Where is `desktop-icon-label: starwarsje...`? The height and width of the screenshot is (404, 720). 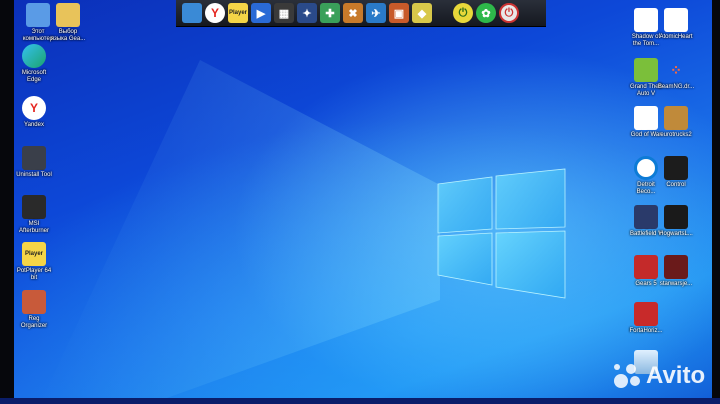
desktop-icon-label: starwarsje... is located at coordinates (676, 284).